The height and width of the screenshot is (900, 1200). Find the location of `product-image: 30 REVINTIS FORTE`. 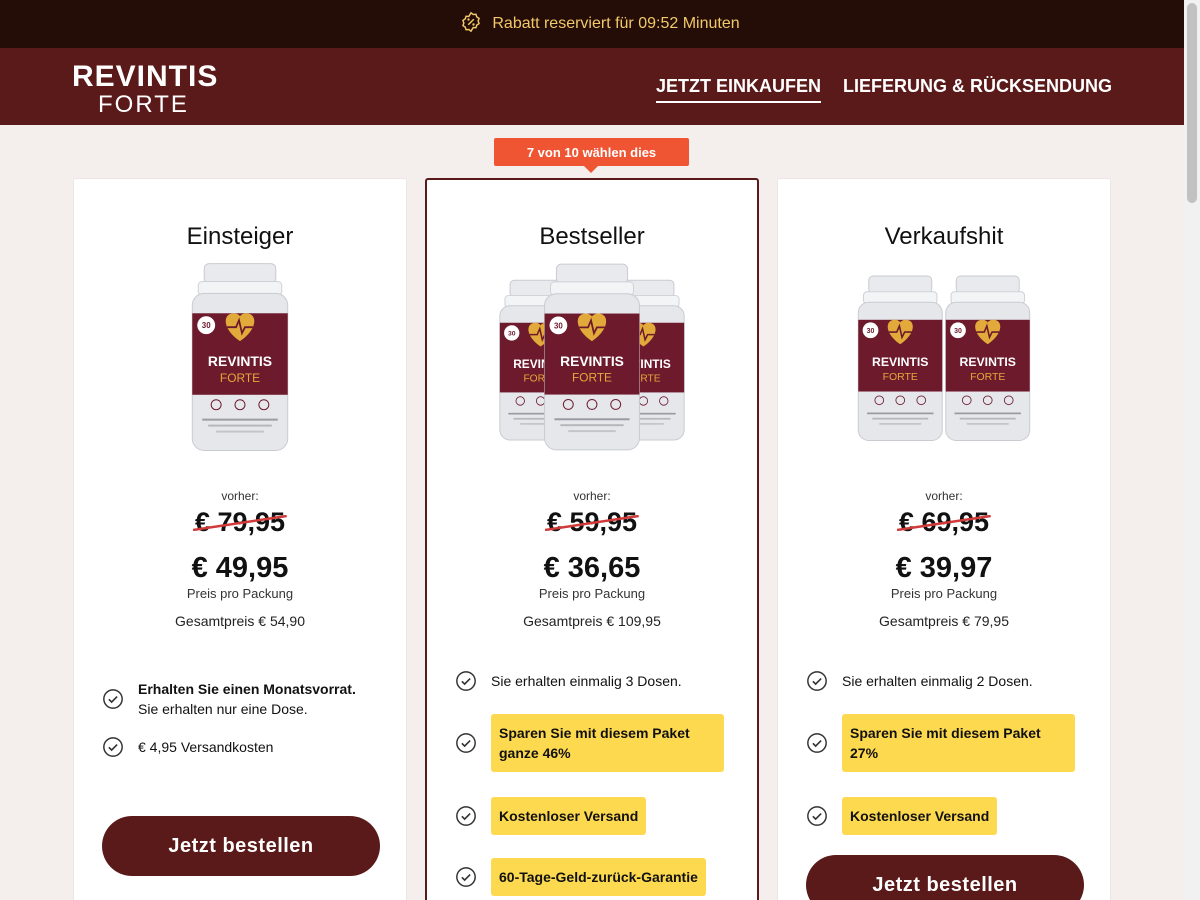

product-image: 30 REVINTIS FORTE is located at coordinates (240, 358).